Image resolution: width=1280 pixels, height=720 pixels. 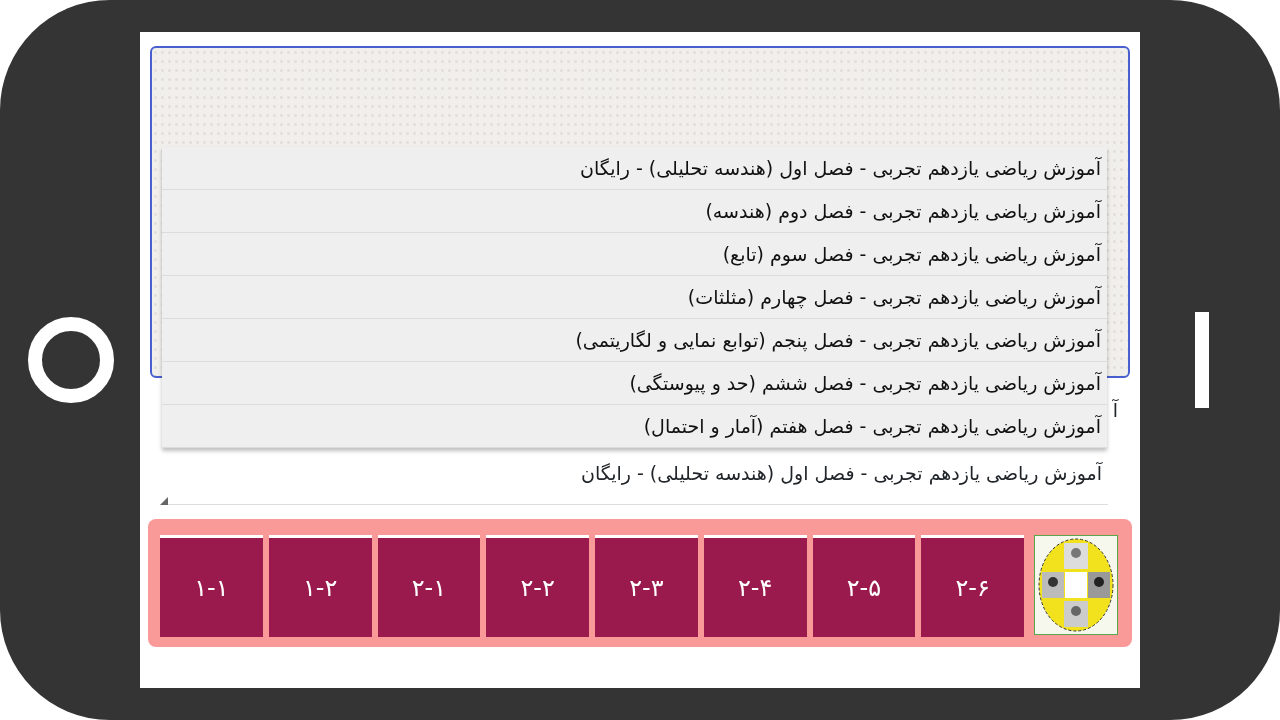 What do you see at coordinates (864, 586) in the screenshot?
I see `lesson-button: ۲-۵` at bounding box center [864, 586].